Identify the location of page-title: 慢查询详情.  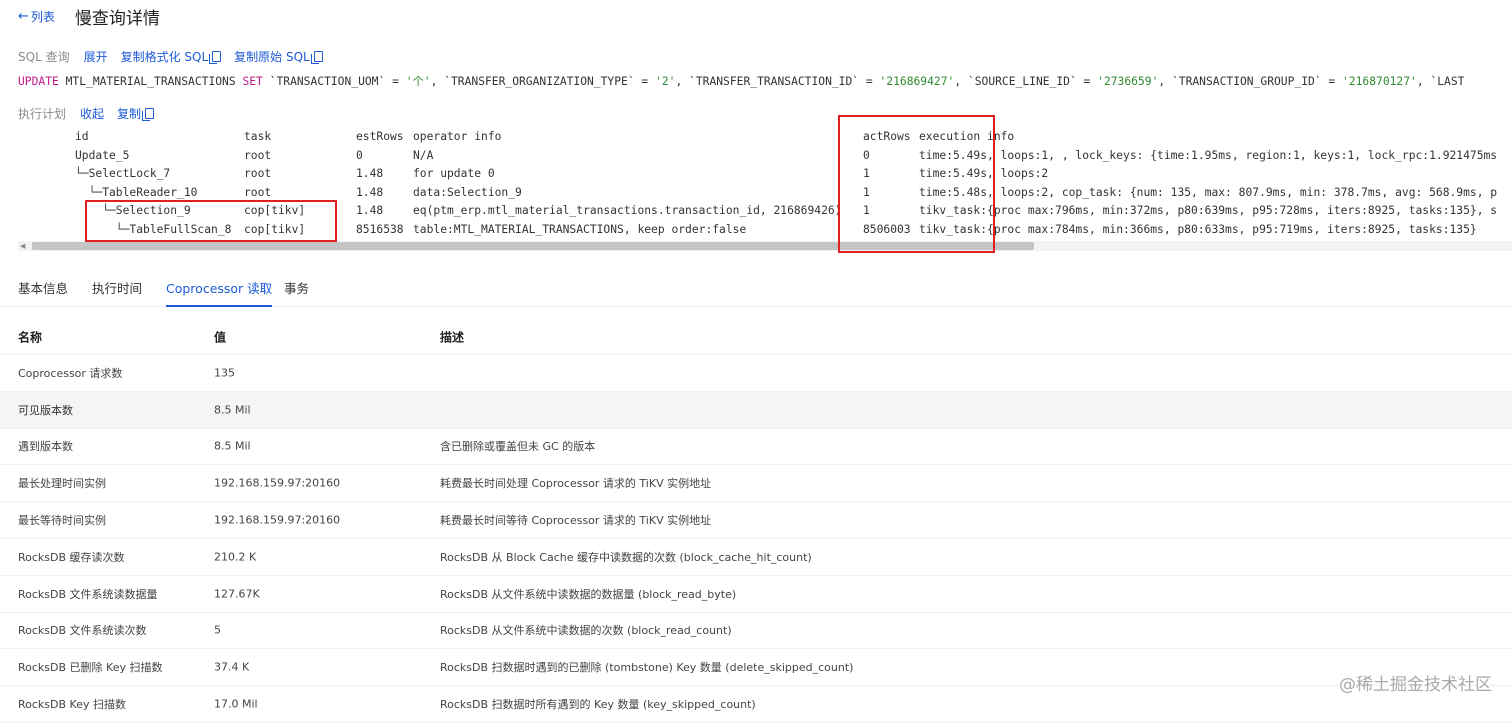
(117, 18).